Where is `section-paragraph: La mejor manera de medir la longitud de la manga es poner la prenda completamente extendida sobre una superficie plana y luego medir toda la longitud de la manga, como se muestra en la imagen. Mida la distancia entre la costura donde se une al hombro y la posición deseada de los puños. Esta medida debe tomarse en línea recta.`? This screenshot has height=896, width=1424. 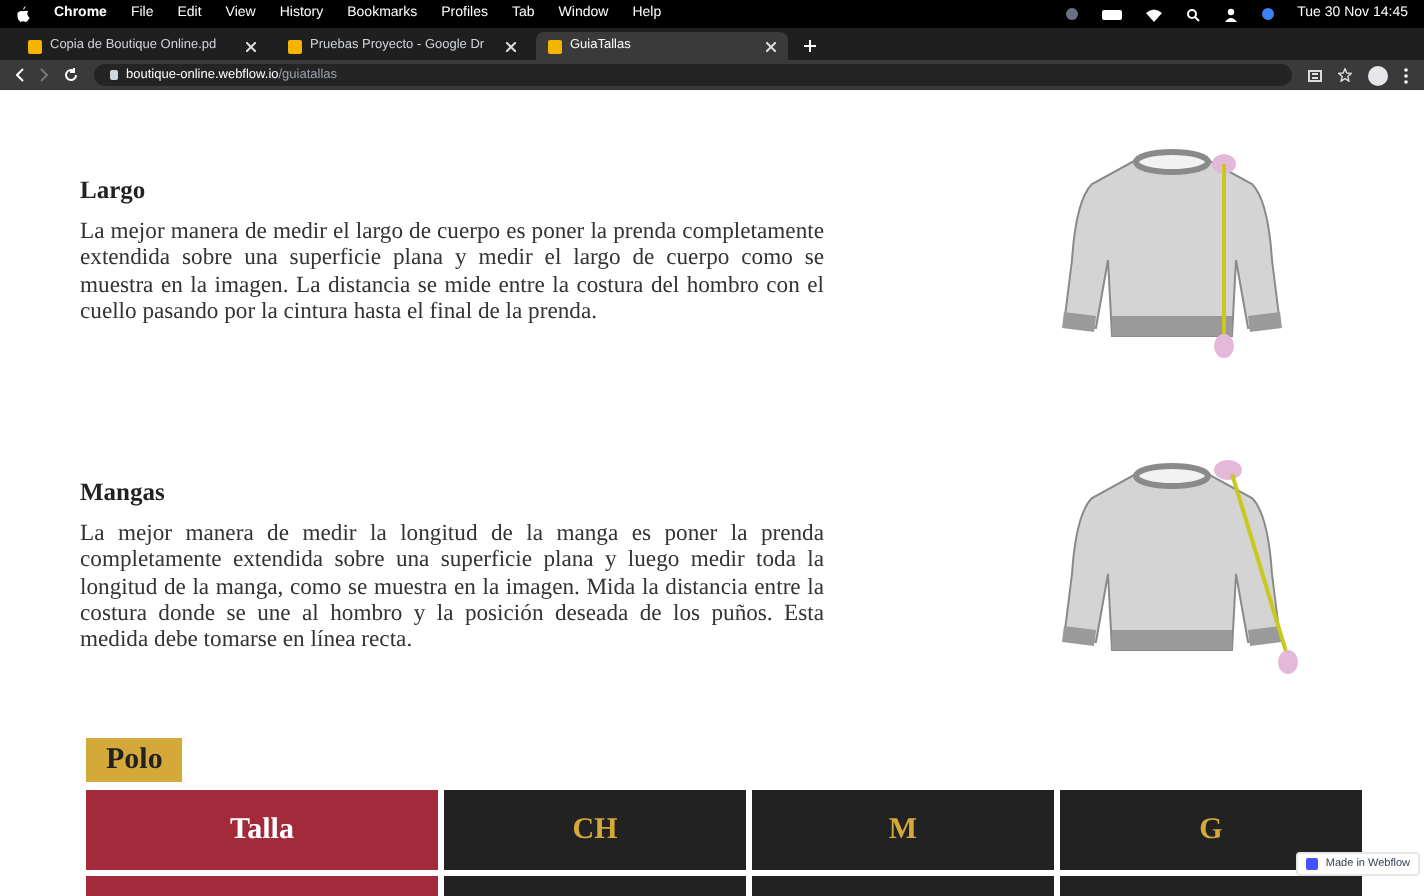 section-paragraph: La mejor manera de medir la longitud de la manga es poner la prenda completamente extendida sobre una superficie plana y luego medir toda la longitud de la manga, como se muestra en la imagen. Mida la distancia entre la costura donde se une al hombro y la posición deseada de los puños. Esta medida debe tomarse en línea recta. is located at coordinates (452, 586).